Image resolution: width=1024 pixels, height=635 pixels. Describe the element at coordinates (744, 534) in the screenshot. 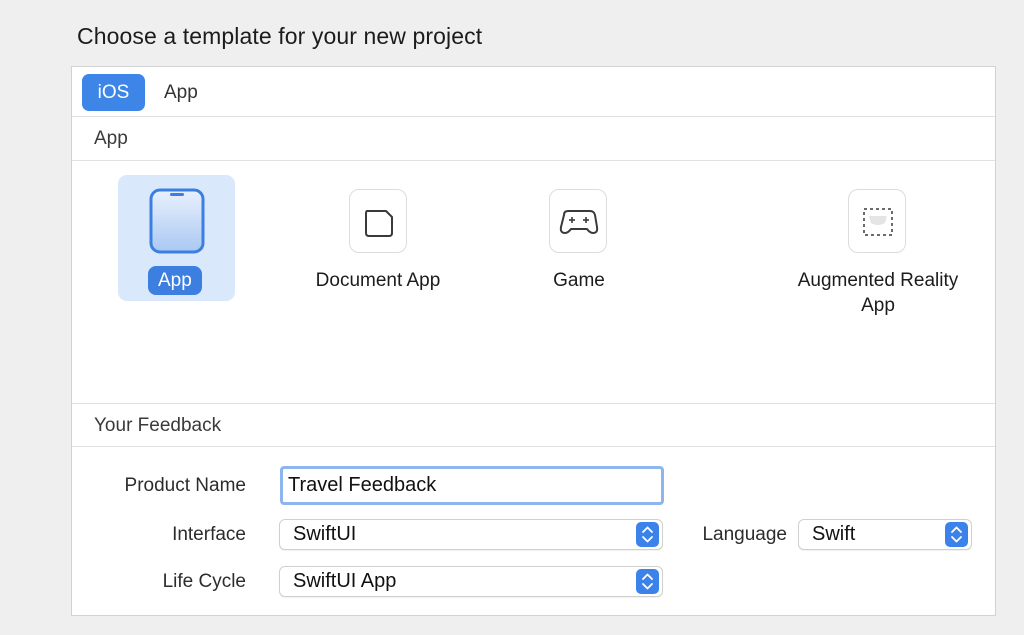

I see `language-label: Language` at that location.